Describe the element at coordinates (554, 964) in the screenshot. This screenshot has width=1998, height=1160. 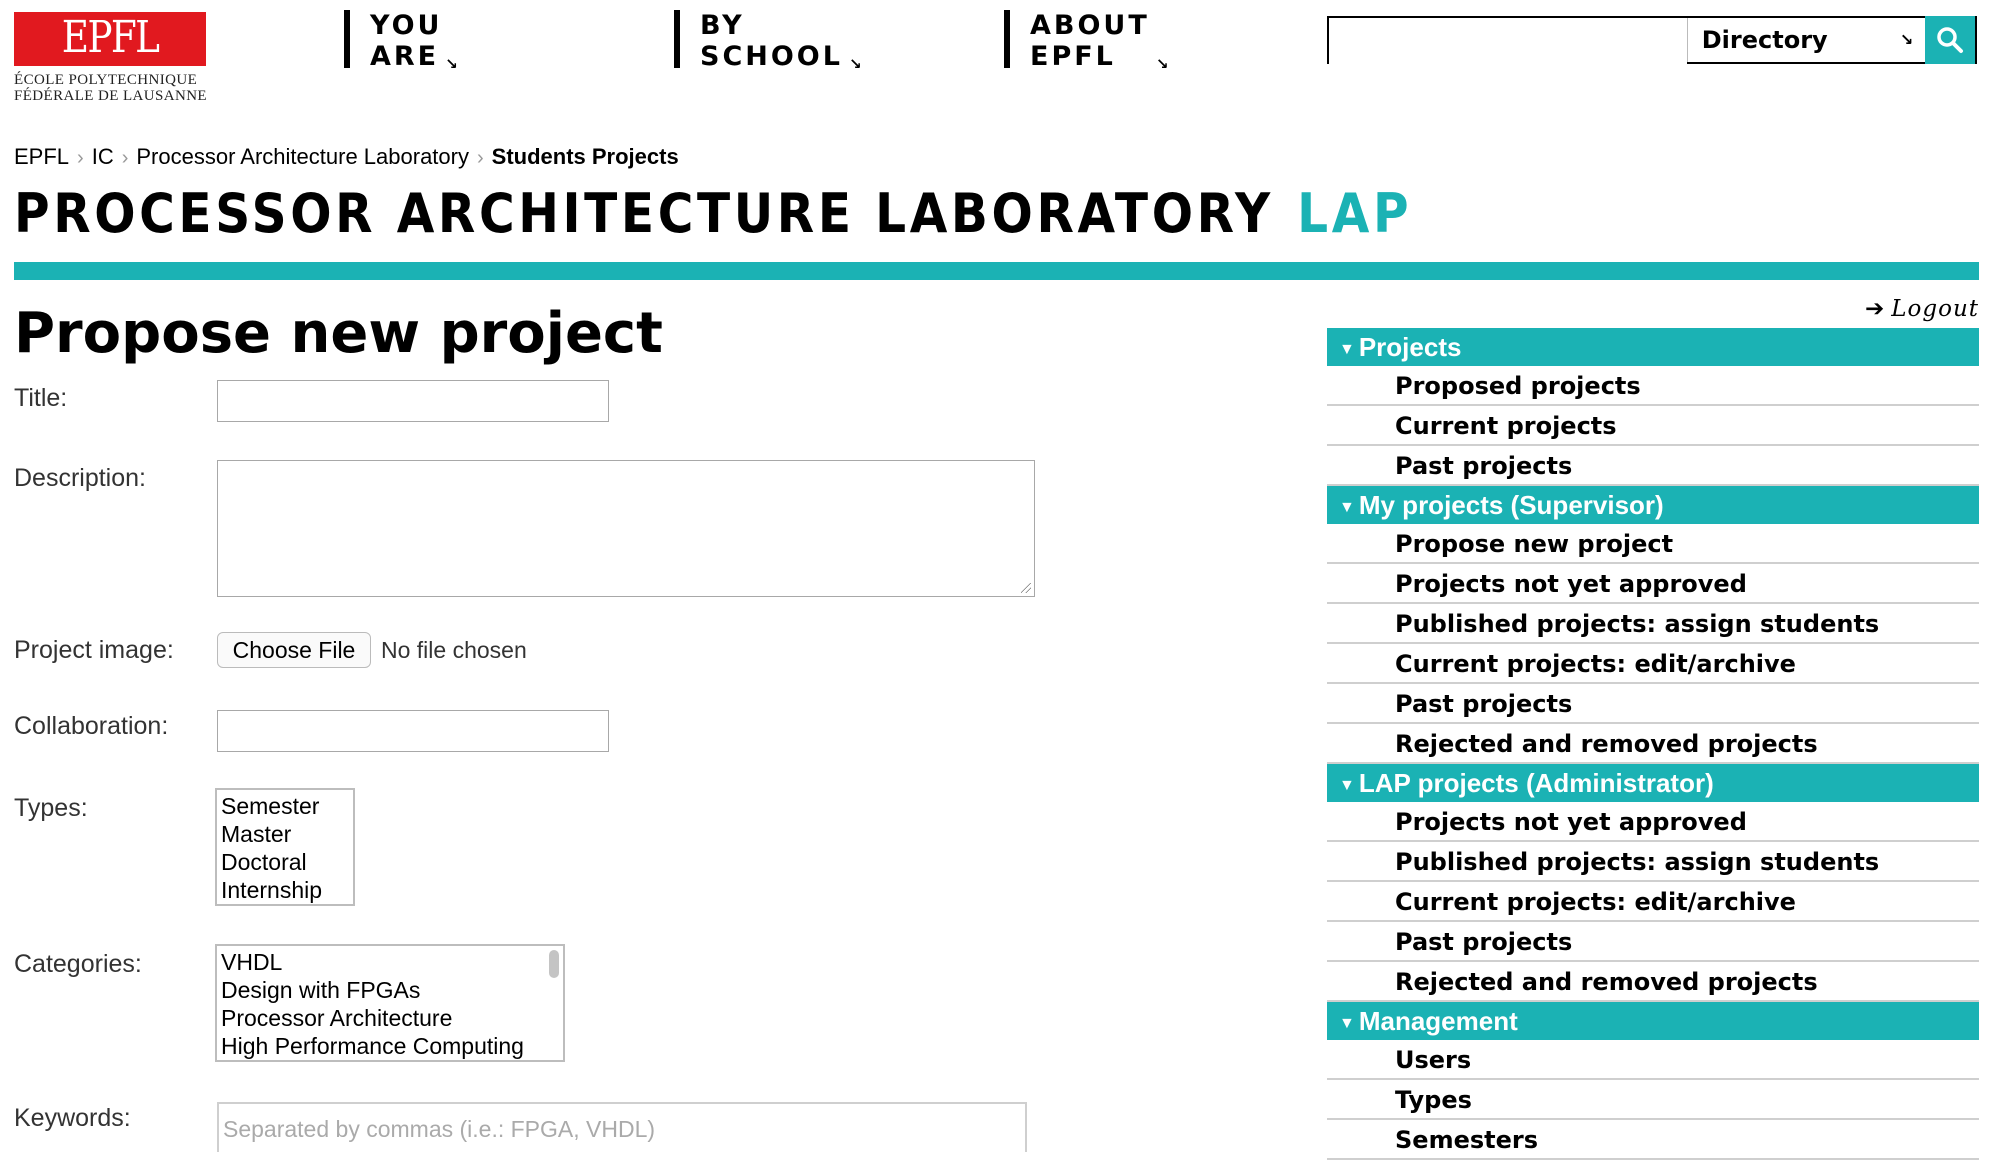
I see `scrollbar-thumb` at that location.